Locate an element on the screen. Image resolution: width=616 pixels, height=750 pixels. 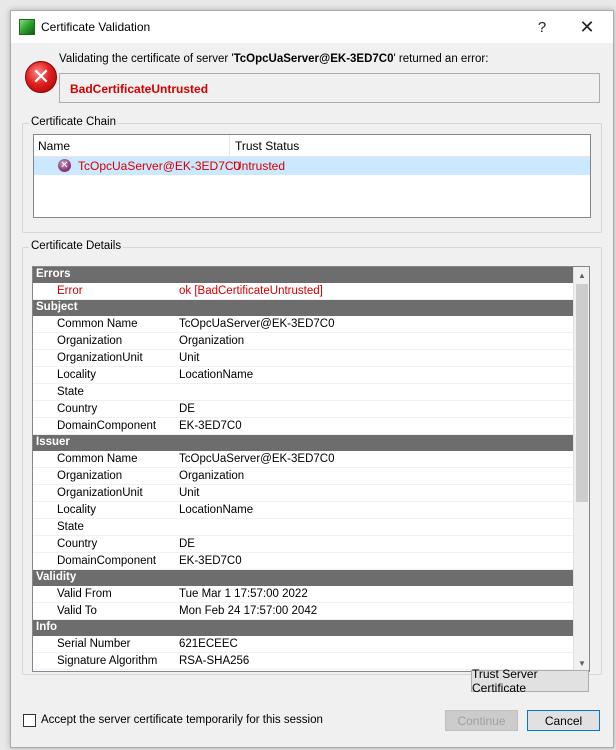
property-value: ok [BadCertificateUntrusted] is located at coordinates (251, 291).